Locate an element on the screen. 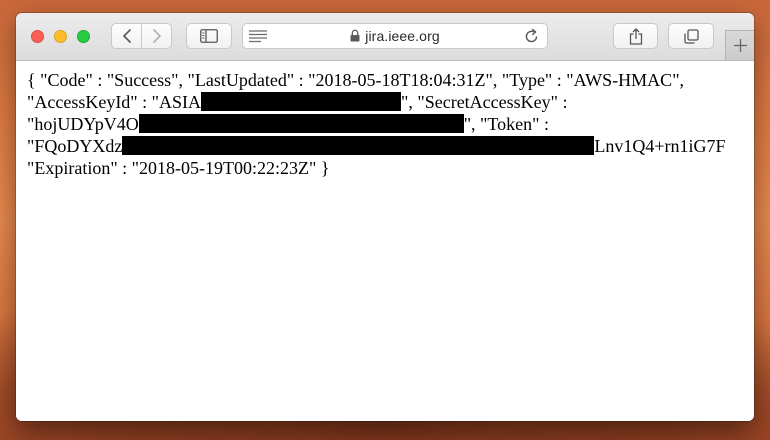 The image size is (770, 440). plus-icon is located at coordinates (740, 45).